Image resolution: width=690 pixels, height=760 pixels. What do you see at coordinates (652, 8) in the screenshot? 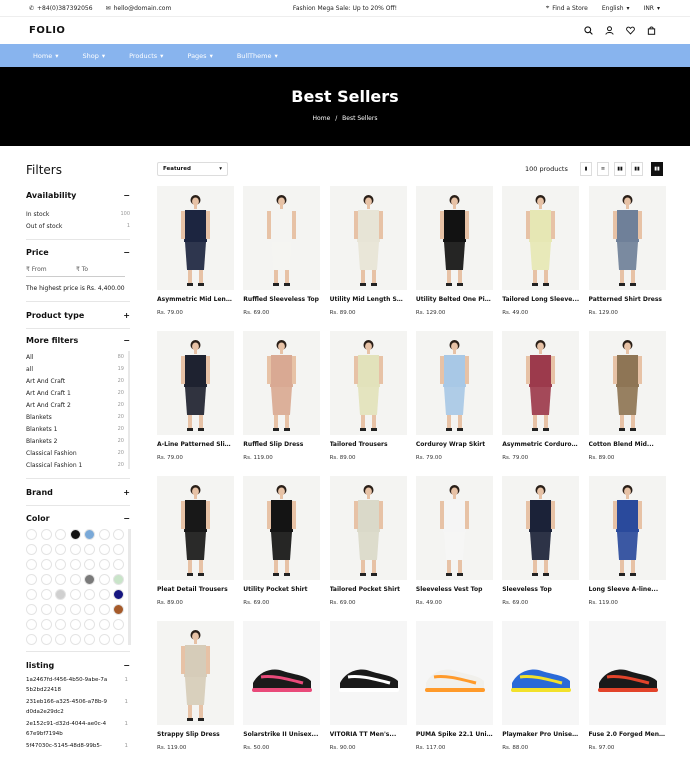
I see `currency-select: INR ▾` at bounding box center [652, 8].